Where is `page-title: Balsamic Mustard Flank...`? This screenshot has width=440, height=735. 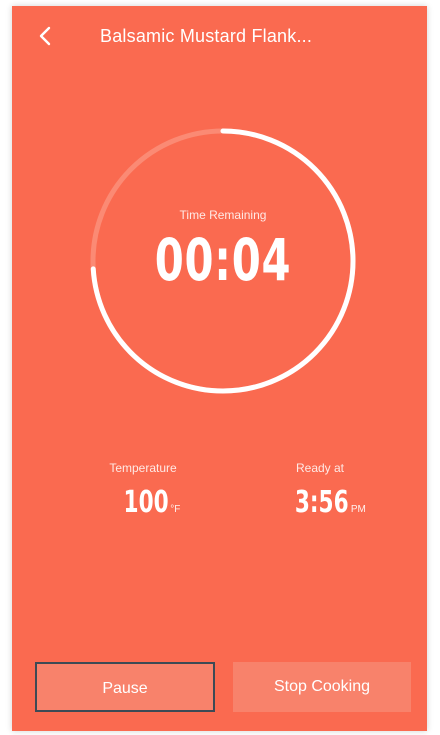
page-title: Balsamic Mustard Flank... is located at coordinates (206, 36).